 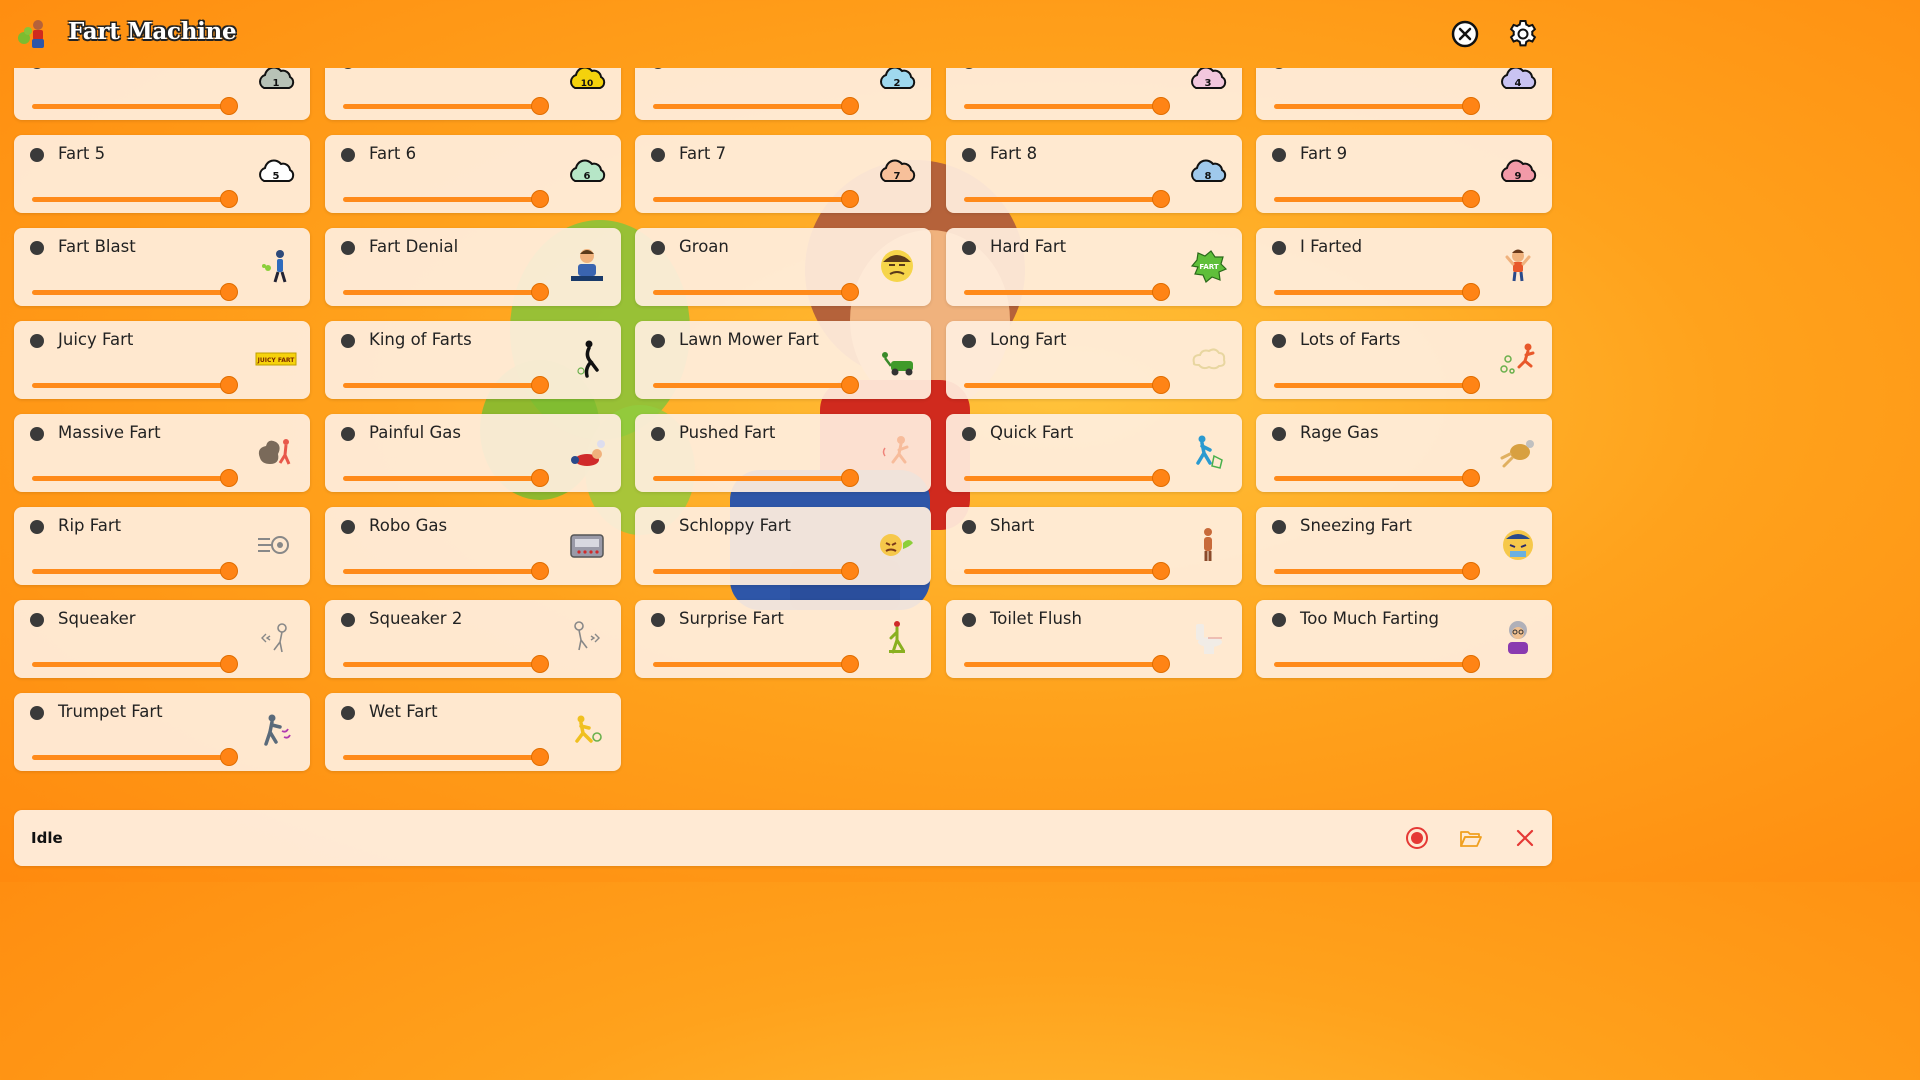 What do you see at coordinates (1094, 453) in the screenshot?
I see `sound-card: Quick Fart` at bounding box center [1094, 453].